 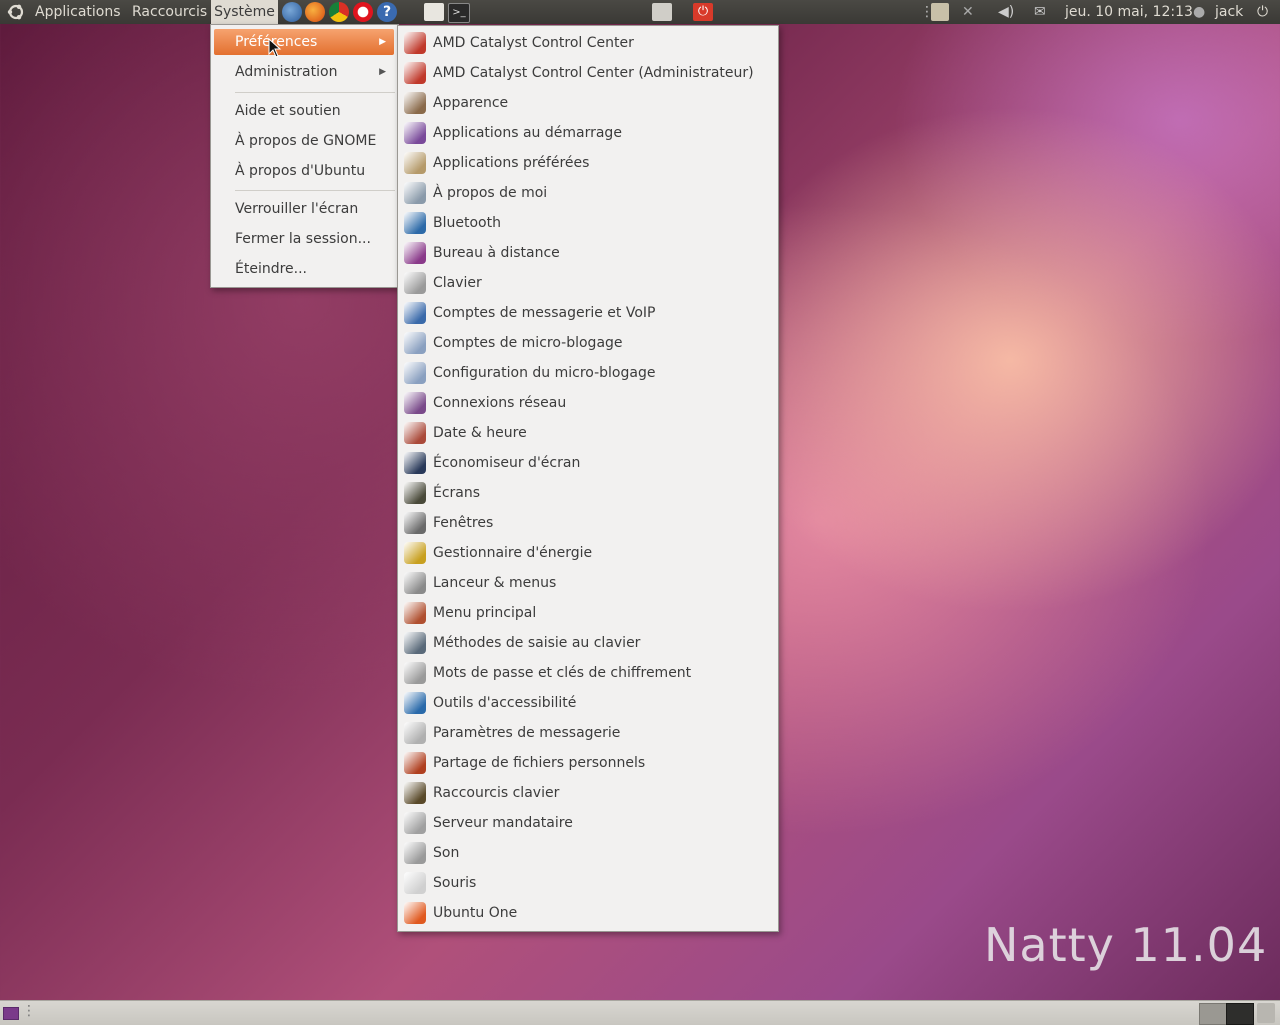 What do you see at coordinates (588, 763) in the screenshot?
I see `pref-item: Partage de fichiers personnels` at bounding box center [588, 763].